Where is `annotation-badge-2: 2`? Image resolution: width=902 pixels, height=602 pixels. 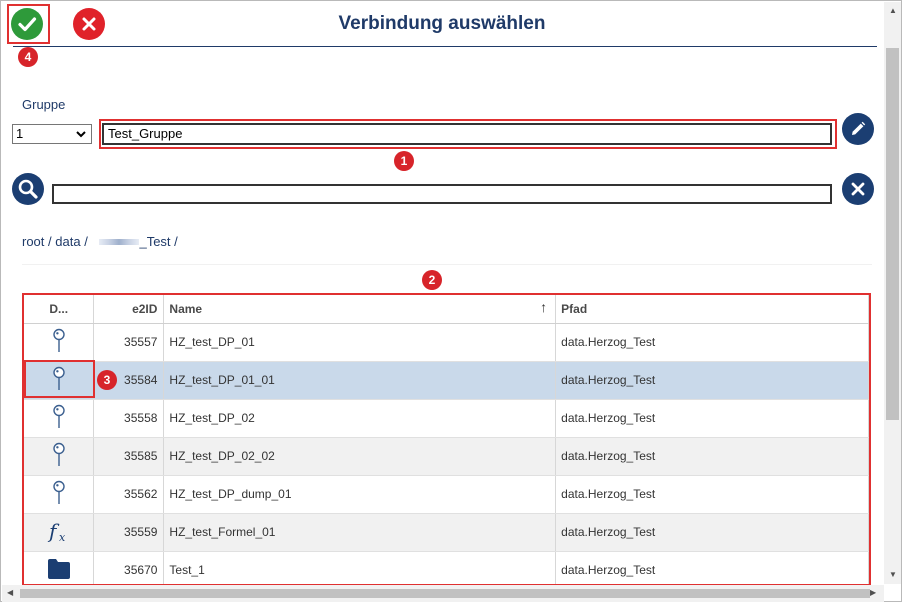 annotation-badge-2: 2 is located at coordinates (432, 280).